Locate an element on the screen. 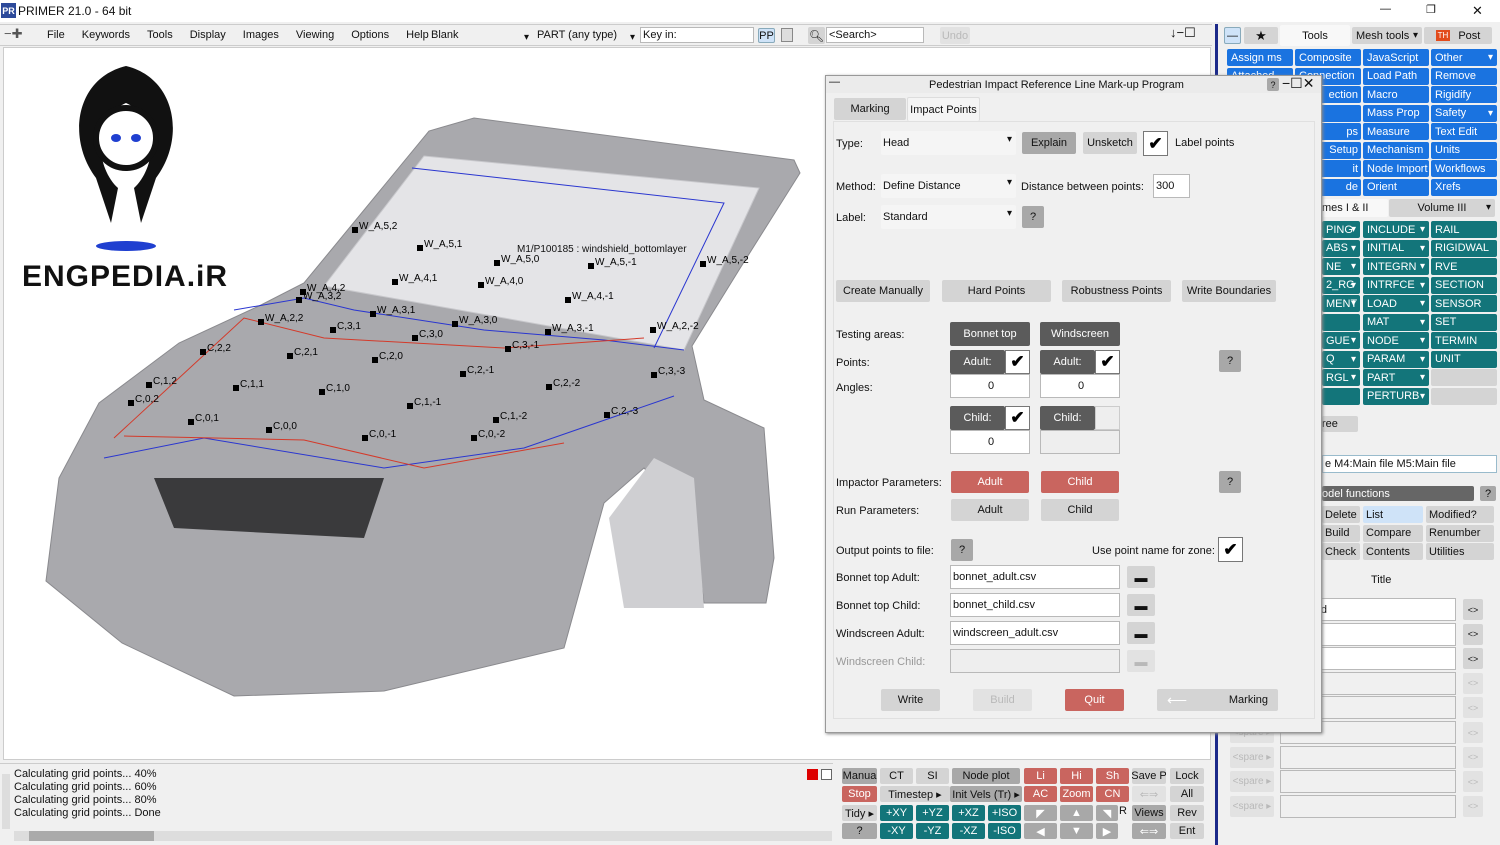  write-button: Write is located at coordinates (910, 700).